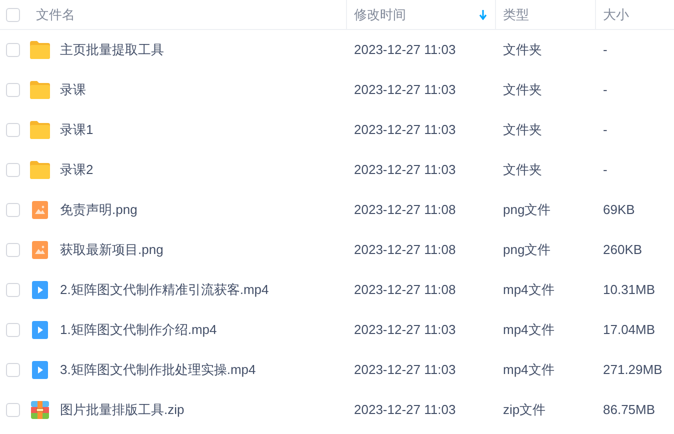 Image resolution: width=674 pixels, height=434 pixels. Describe the element at coordinates (122, 410) in the screenshot. I see `file-name: 图片批量排版工具.zip` at that location.